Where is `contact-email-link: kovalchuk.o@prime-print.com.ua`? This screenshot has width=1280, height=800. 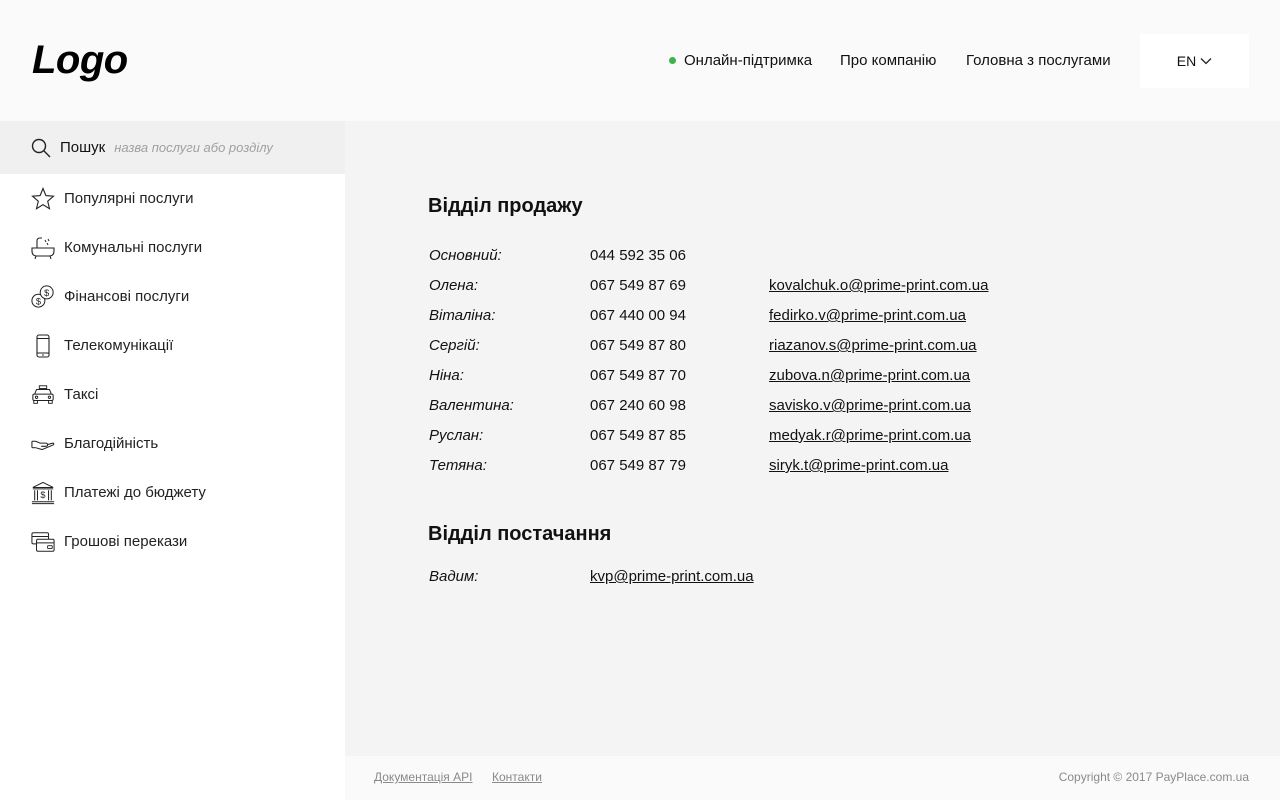
contact-email-link: kovalchuk.o@prime-print.com.ua is located at coordinates (878, 285).